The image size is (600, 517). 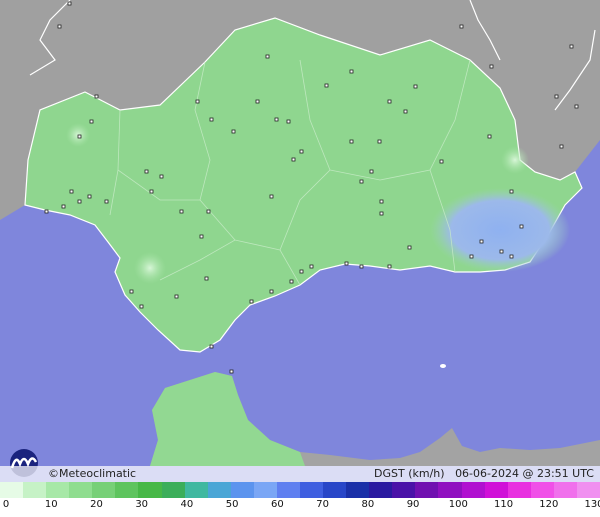 What do you see at coordinates (92, 473) in the screenshot?
I see `credit-label: ©Meteoclimatic` at bounding box center [92, 473].